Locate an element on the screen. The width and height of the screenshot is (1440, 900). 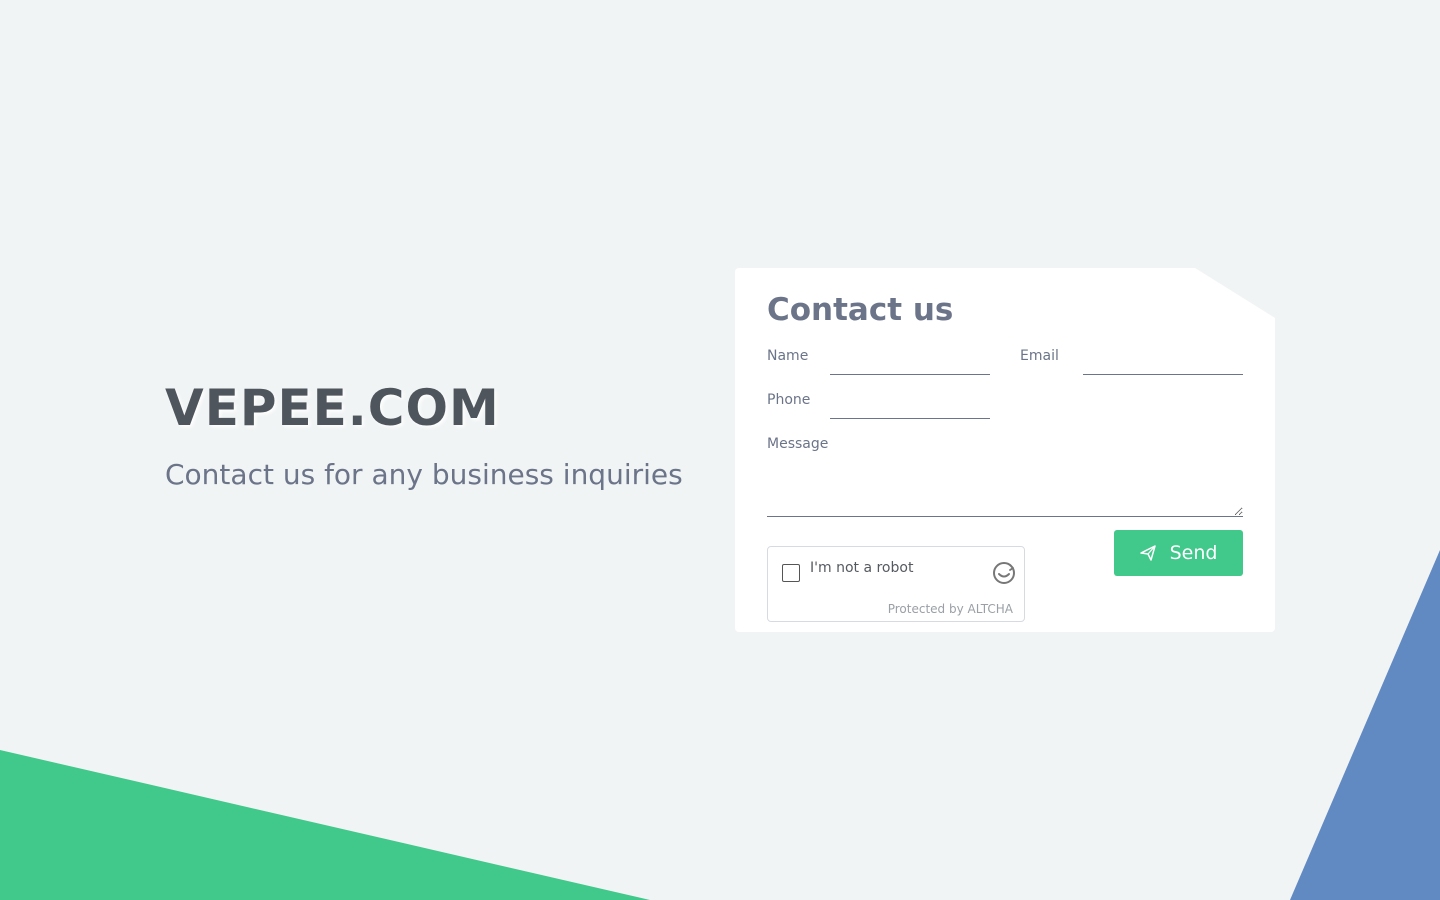
blue-corner-shape is located at coordinates (1365, 725).